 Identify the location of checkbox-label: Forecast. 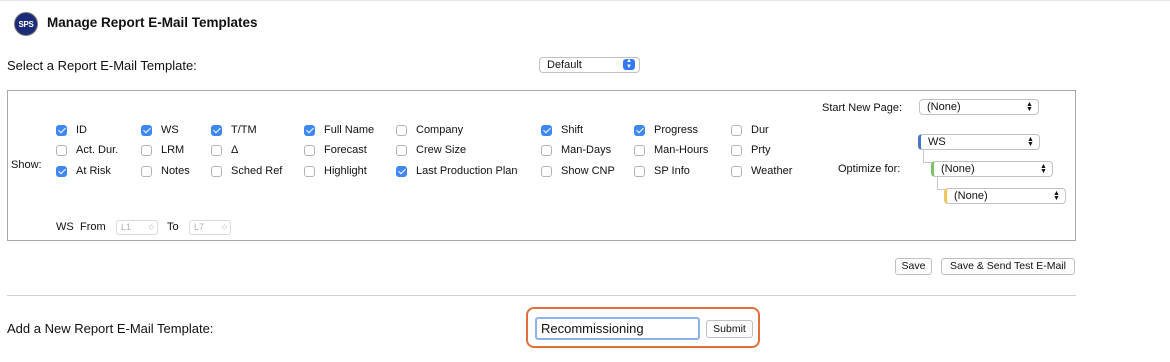
(345, 150).